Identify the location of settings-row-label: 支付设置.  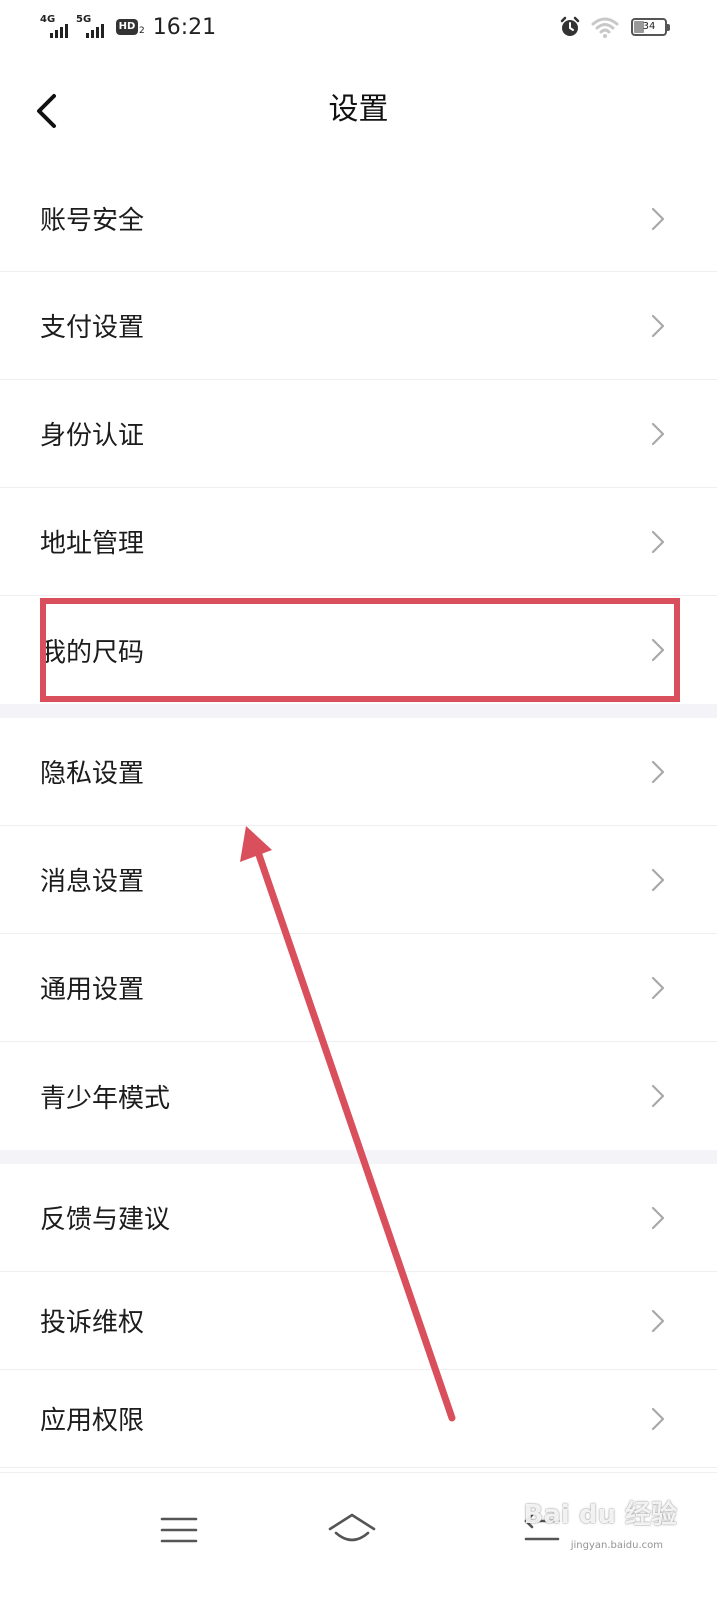
(92, 328).